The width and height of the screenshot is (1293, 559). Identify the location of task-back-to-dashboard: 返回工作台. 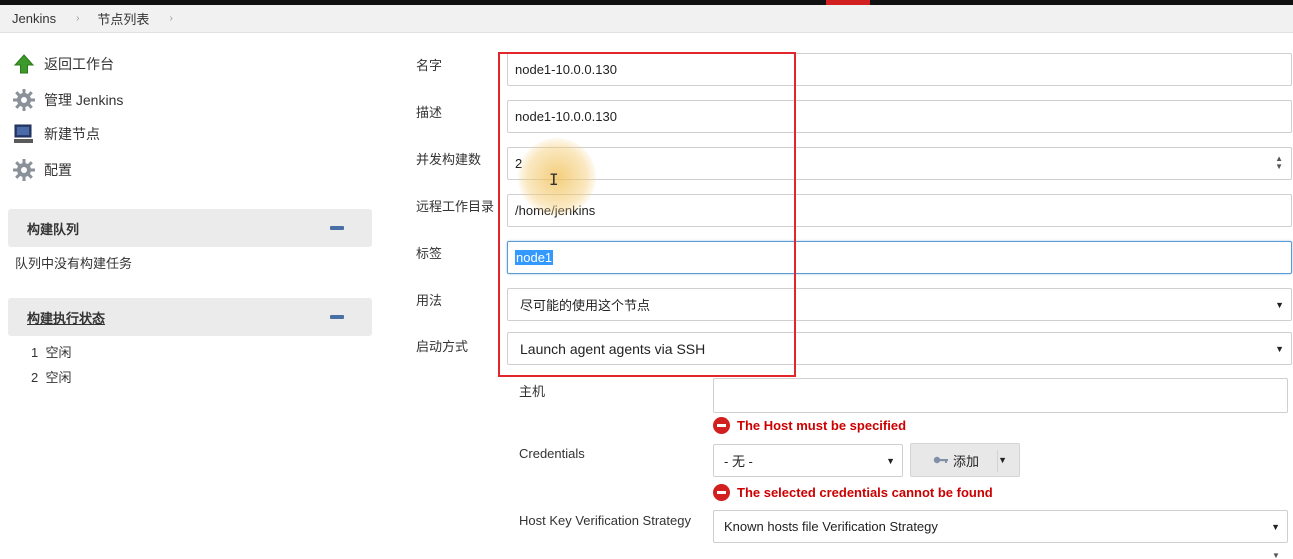
(63, 64).